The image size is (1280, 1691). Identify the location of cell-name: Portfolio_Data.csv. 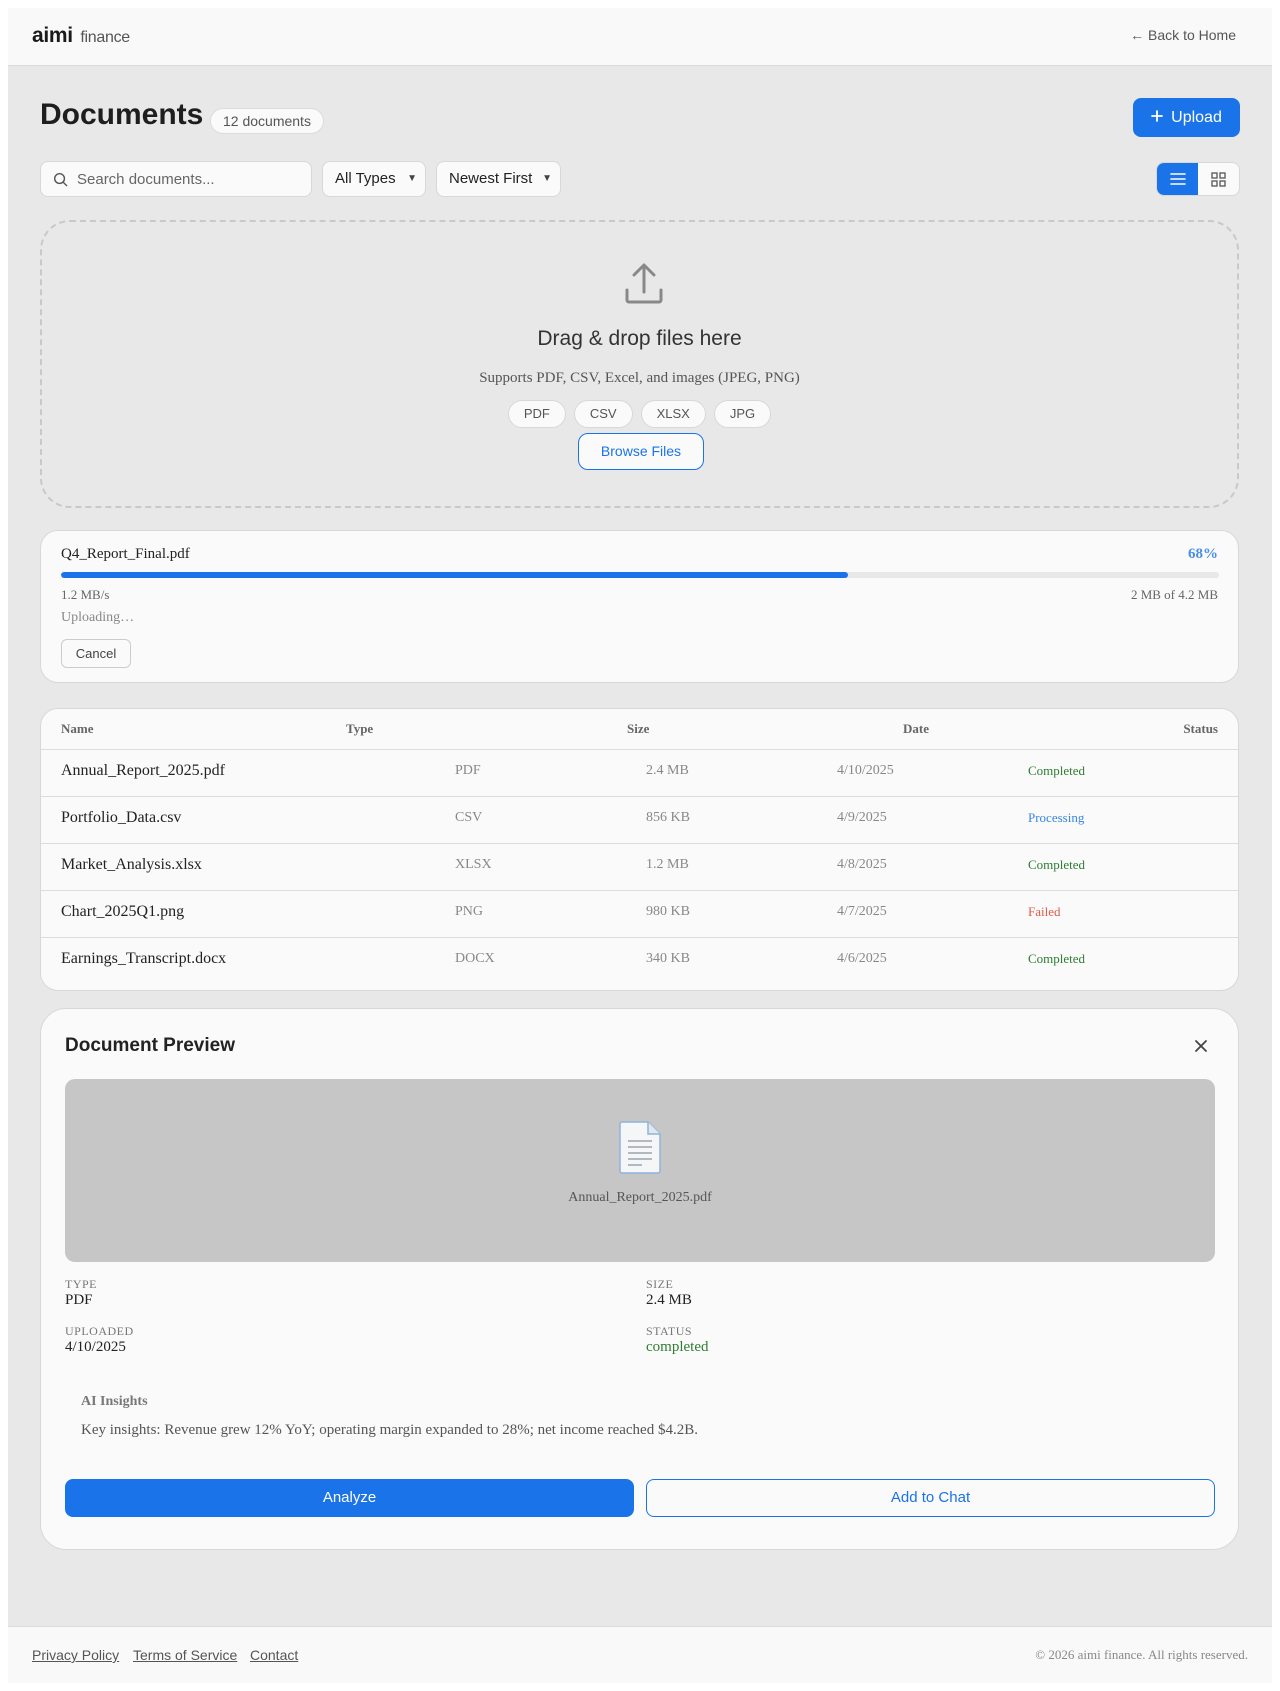
(121, 817).